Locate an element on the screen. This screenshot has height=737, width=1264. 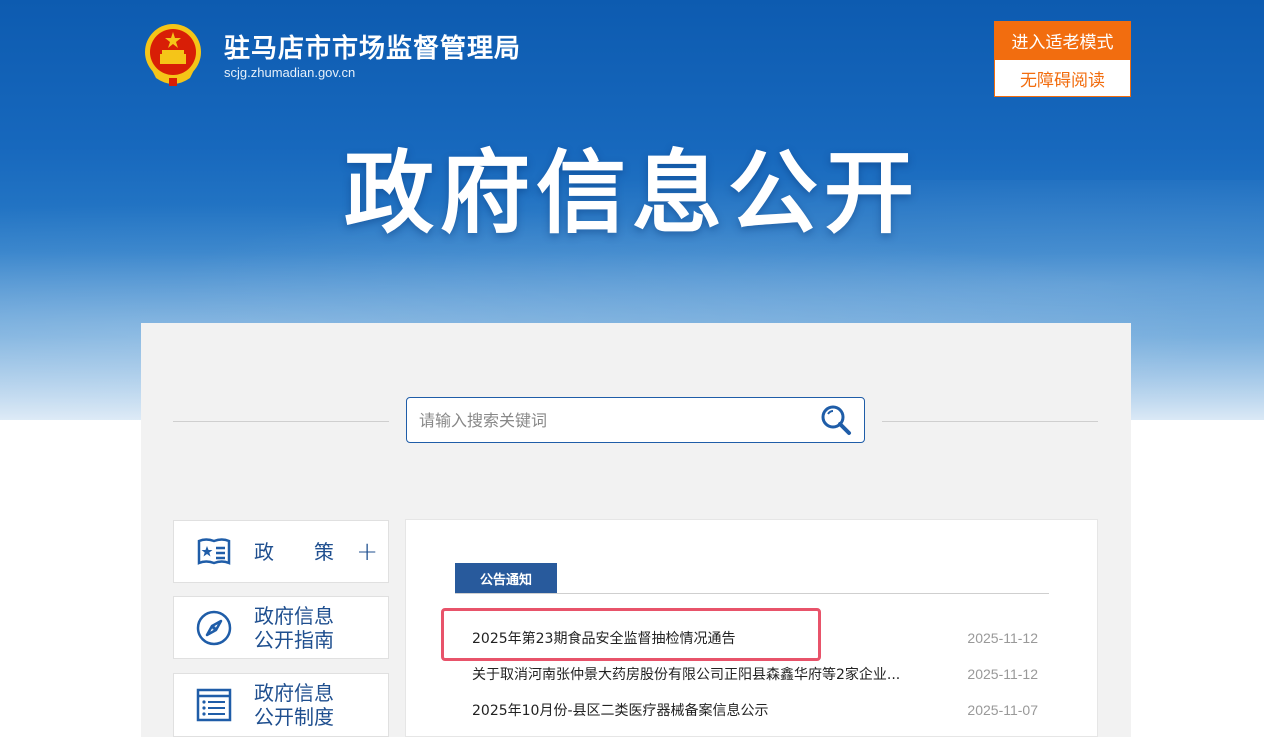
tab-notices: 公告通知 is located at coordinates (506, 578).